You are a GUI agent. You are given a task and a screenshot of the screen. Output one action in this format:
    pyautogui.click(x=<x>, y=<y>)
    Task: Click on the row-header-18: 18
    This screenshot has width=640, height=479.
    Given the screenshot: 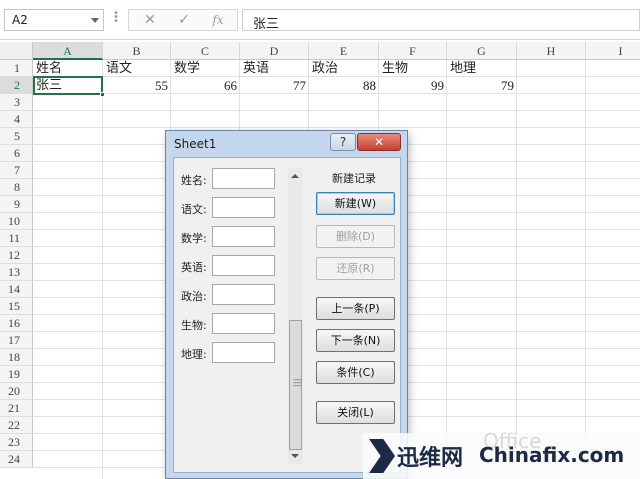 What is the action you would take?
    pyautogui.click(x=16, y=357)
    